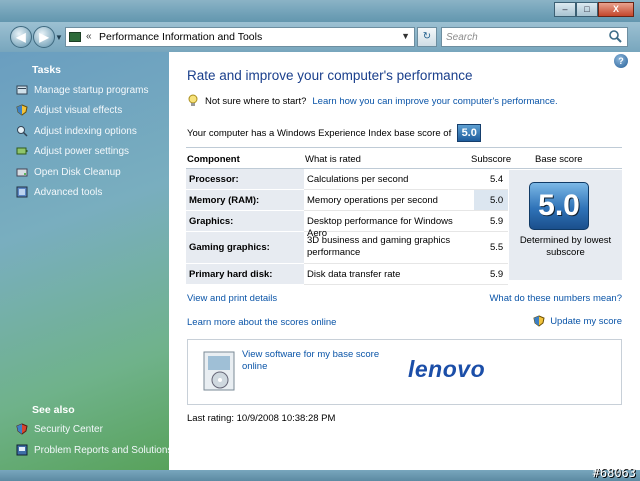  What do you see at coordinates (586, 321) in the screenshot?
I see `update-score-link: Update my score` at bounding box center [586, 321].